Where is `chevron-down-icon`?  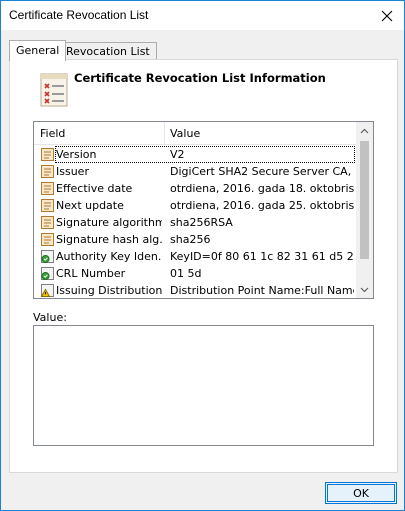 chevron-down-icon is located at coordinates (364, 289).